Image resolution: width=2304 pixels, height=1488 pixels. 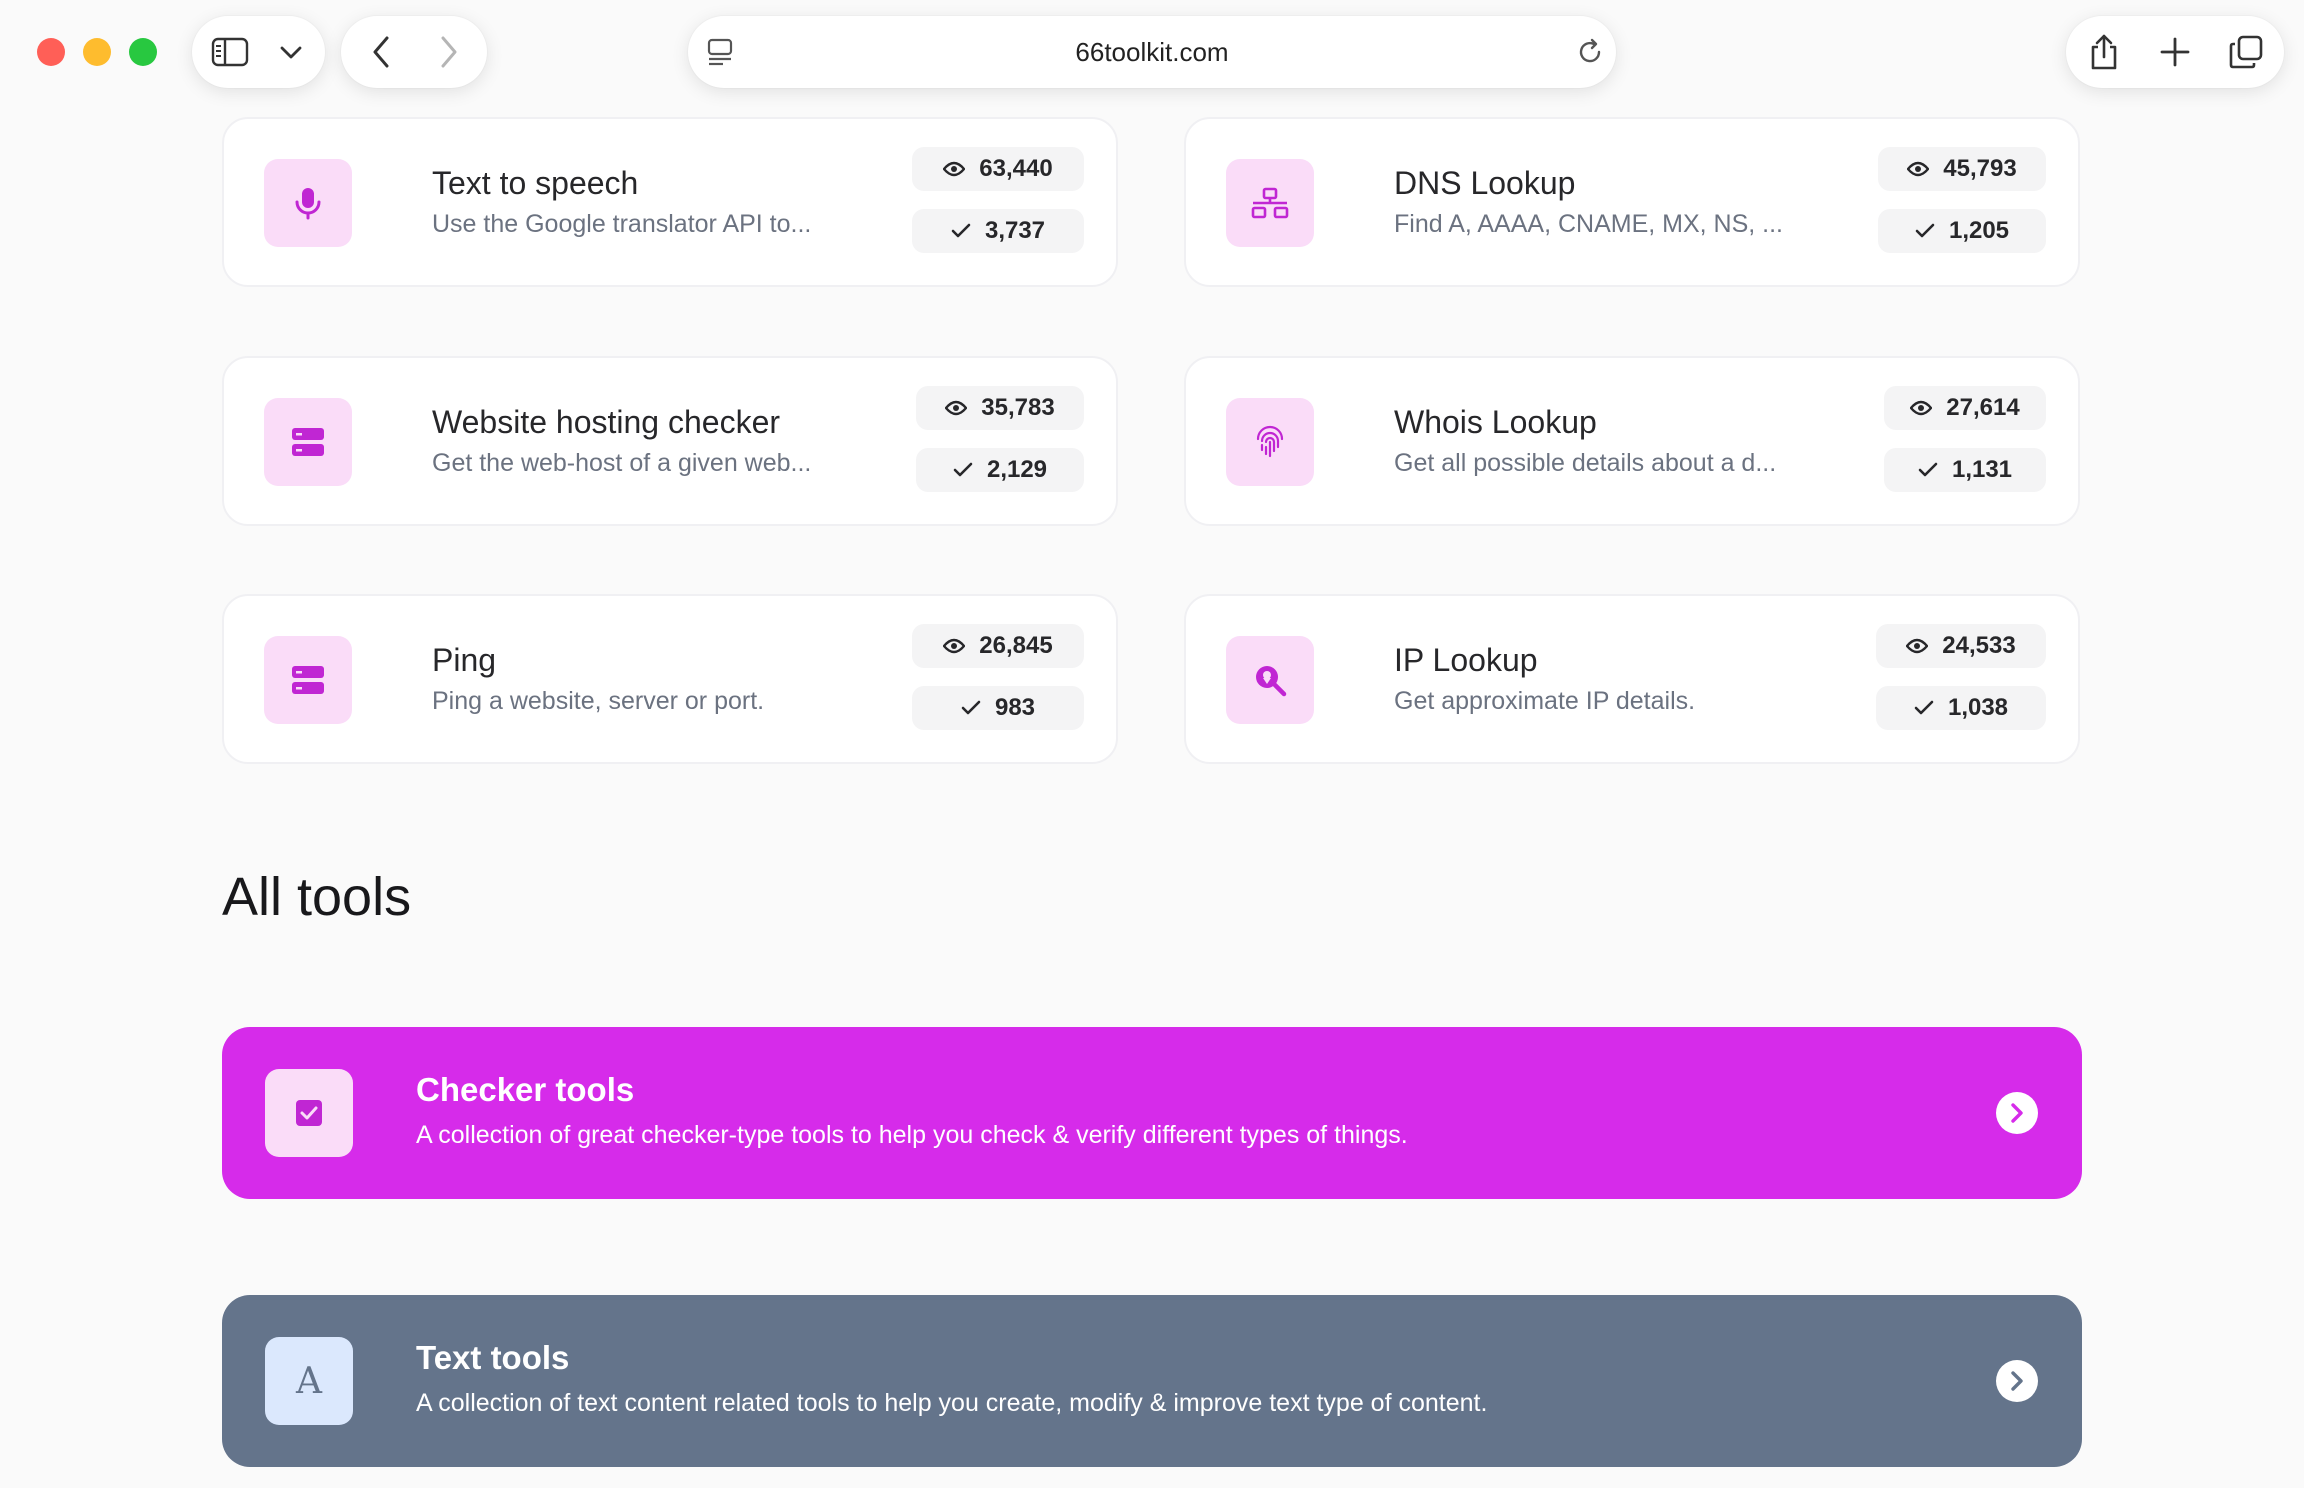 I want to click on uses-badge: 3,737, so click(x=998, y=231).